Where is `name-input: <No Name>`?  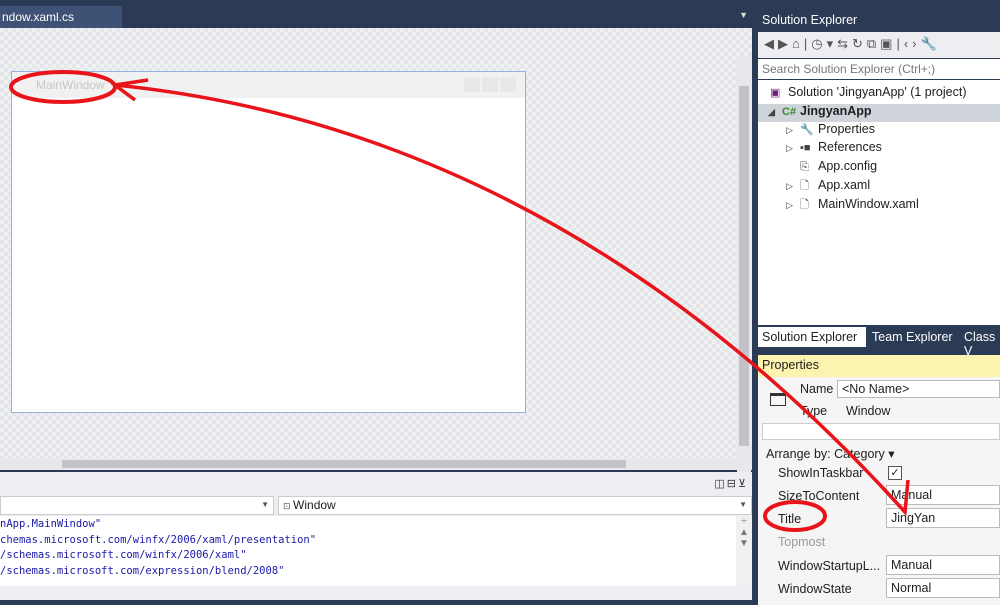
name-input: <No Name> is located at coordinates (918, 389).